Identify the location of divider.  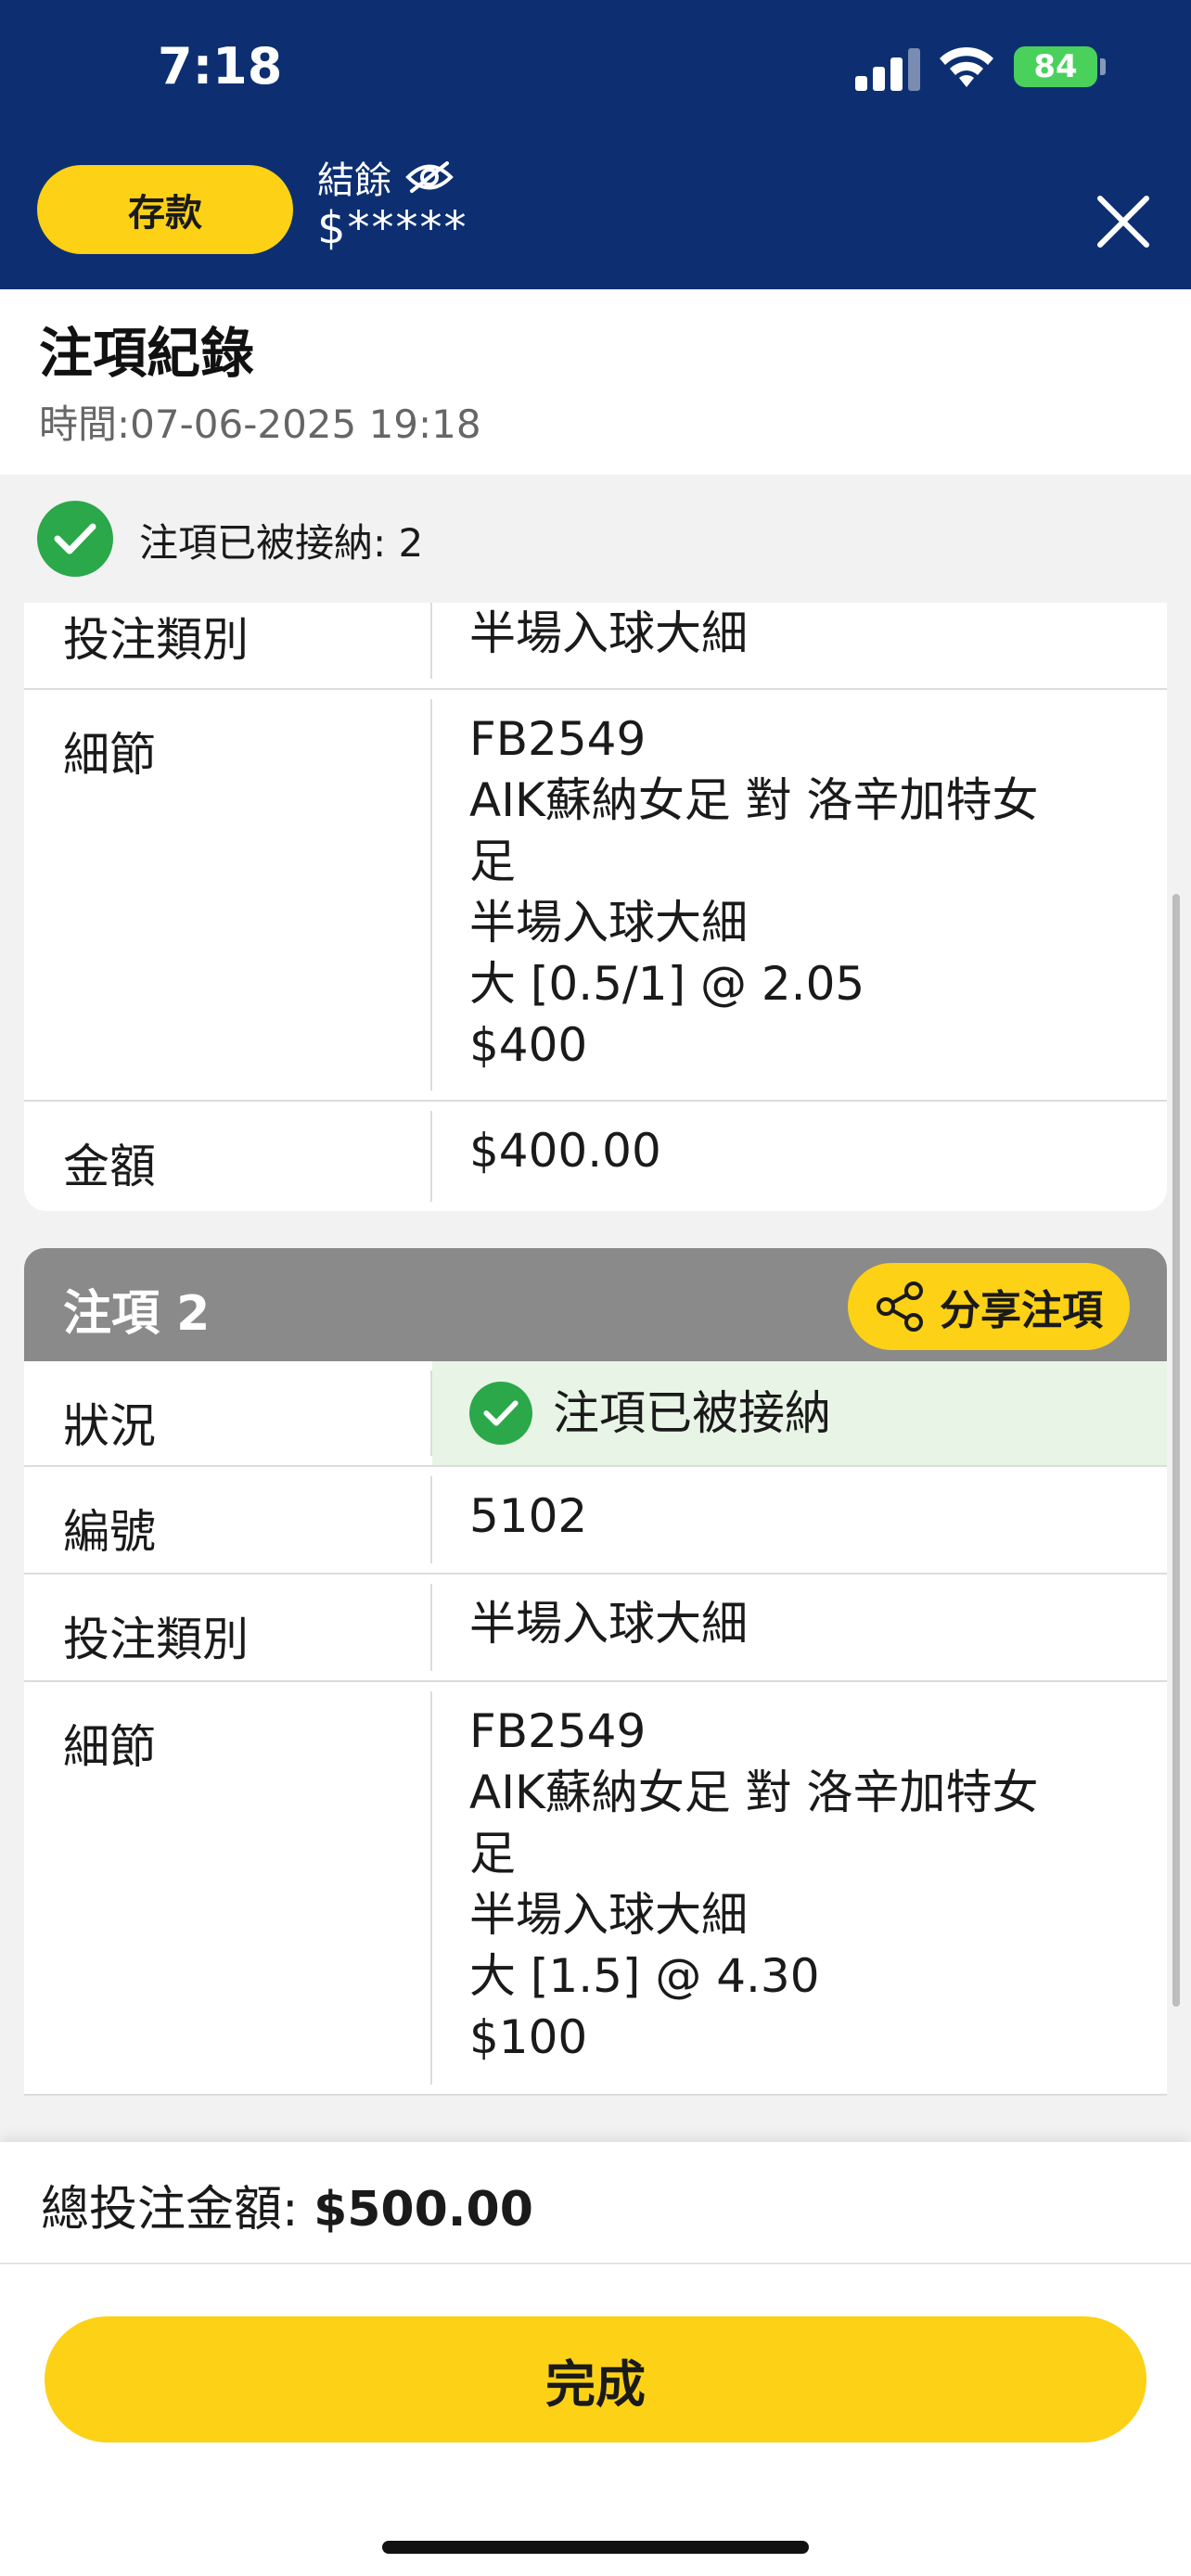
(595, 2263).